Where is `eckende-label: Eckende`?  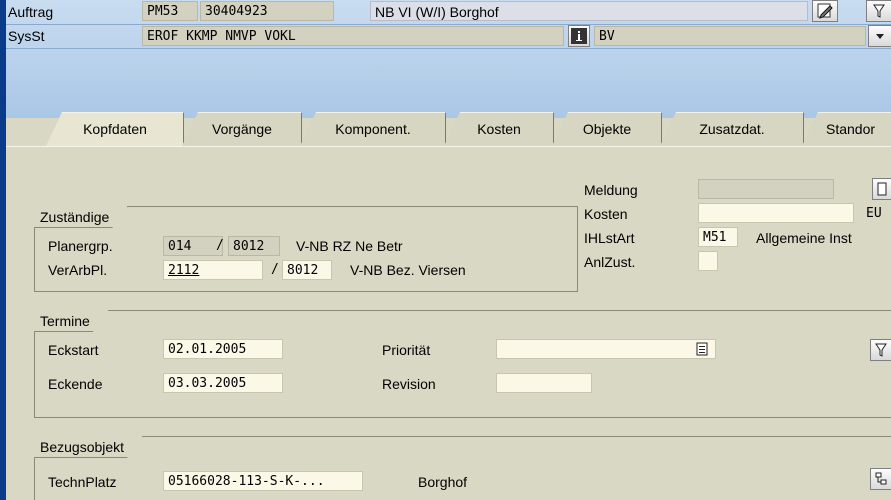 eckende-label: Eckende is located at coordinates (75, 384).